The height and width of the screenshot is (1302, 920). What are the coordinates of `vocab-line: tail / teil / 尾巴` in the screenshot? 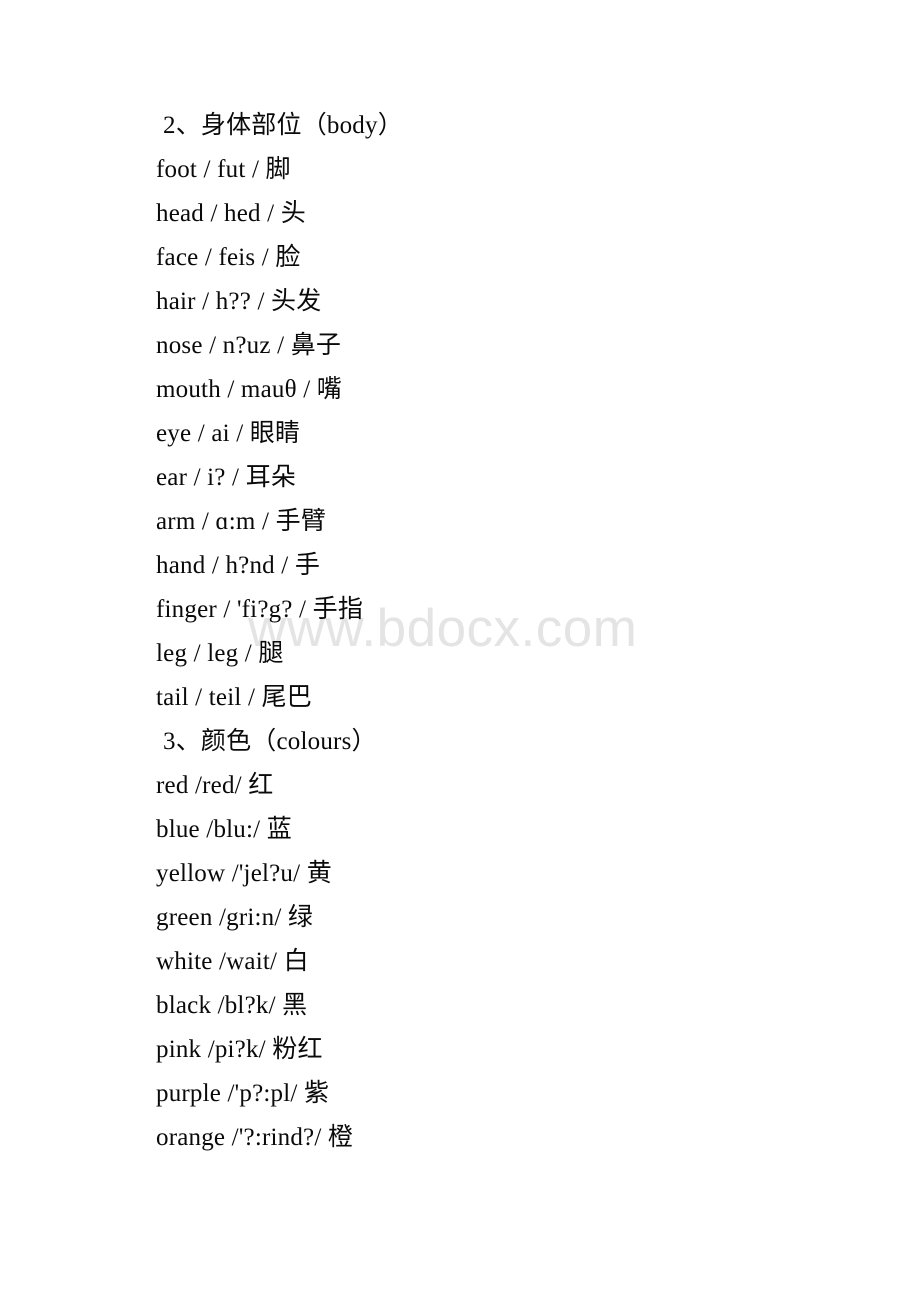 It's located at (234, 697).